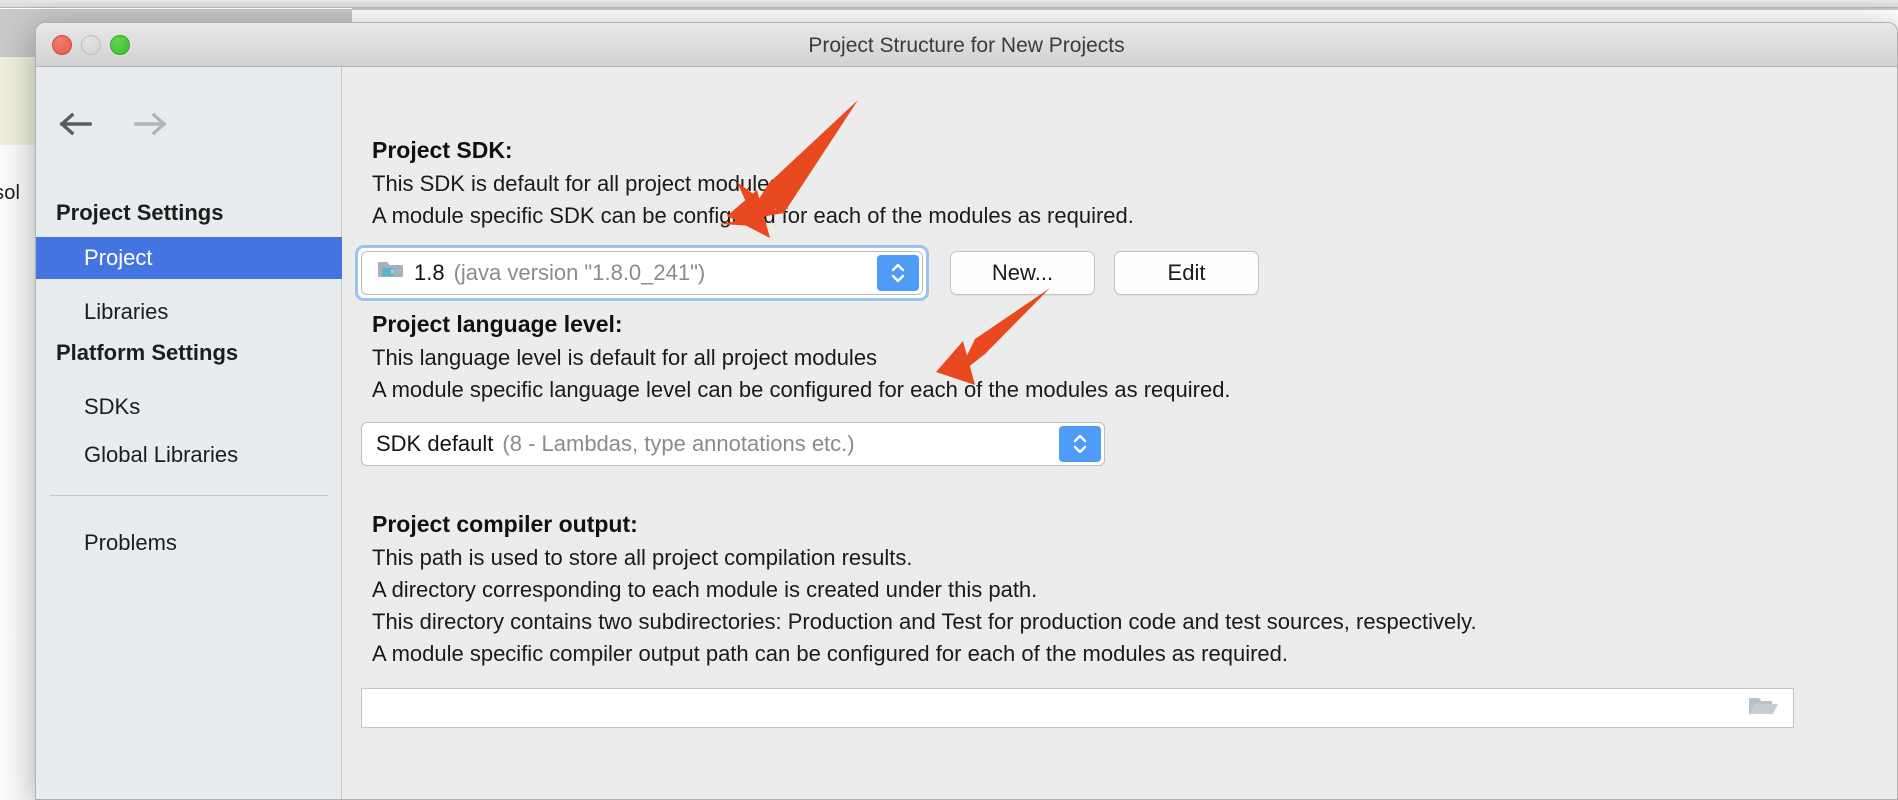 This screenshot has width=1898, height=800. What do you see at coordinates (75, 124) in the screenshot?
I see `arrow-left-icon` at bounding box center [75, 124].